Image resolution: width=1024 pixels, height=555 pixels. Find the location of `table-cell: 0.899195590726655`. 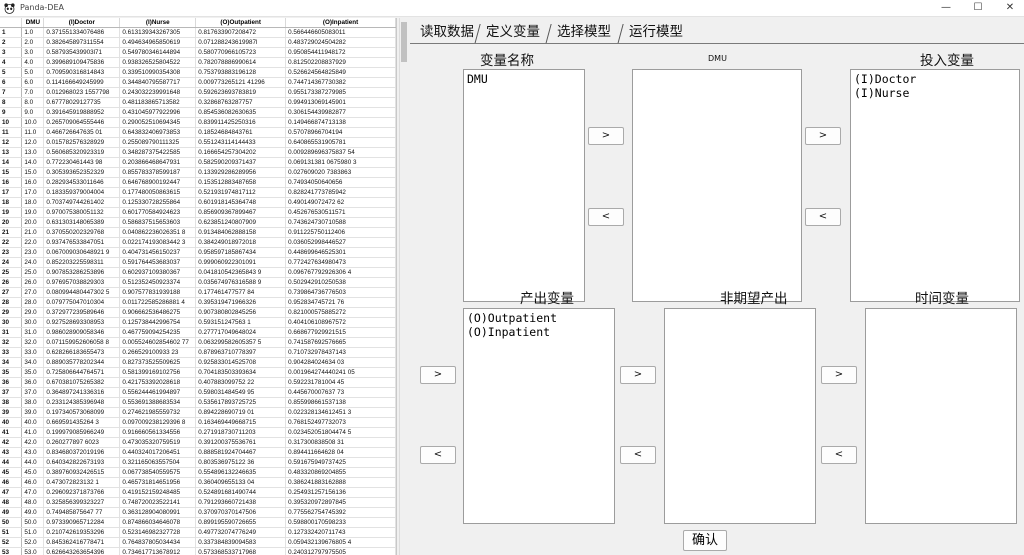

table-cell: 0.899195590726655 is located at coordinates (241, 522).